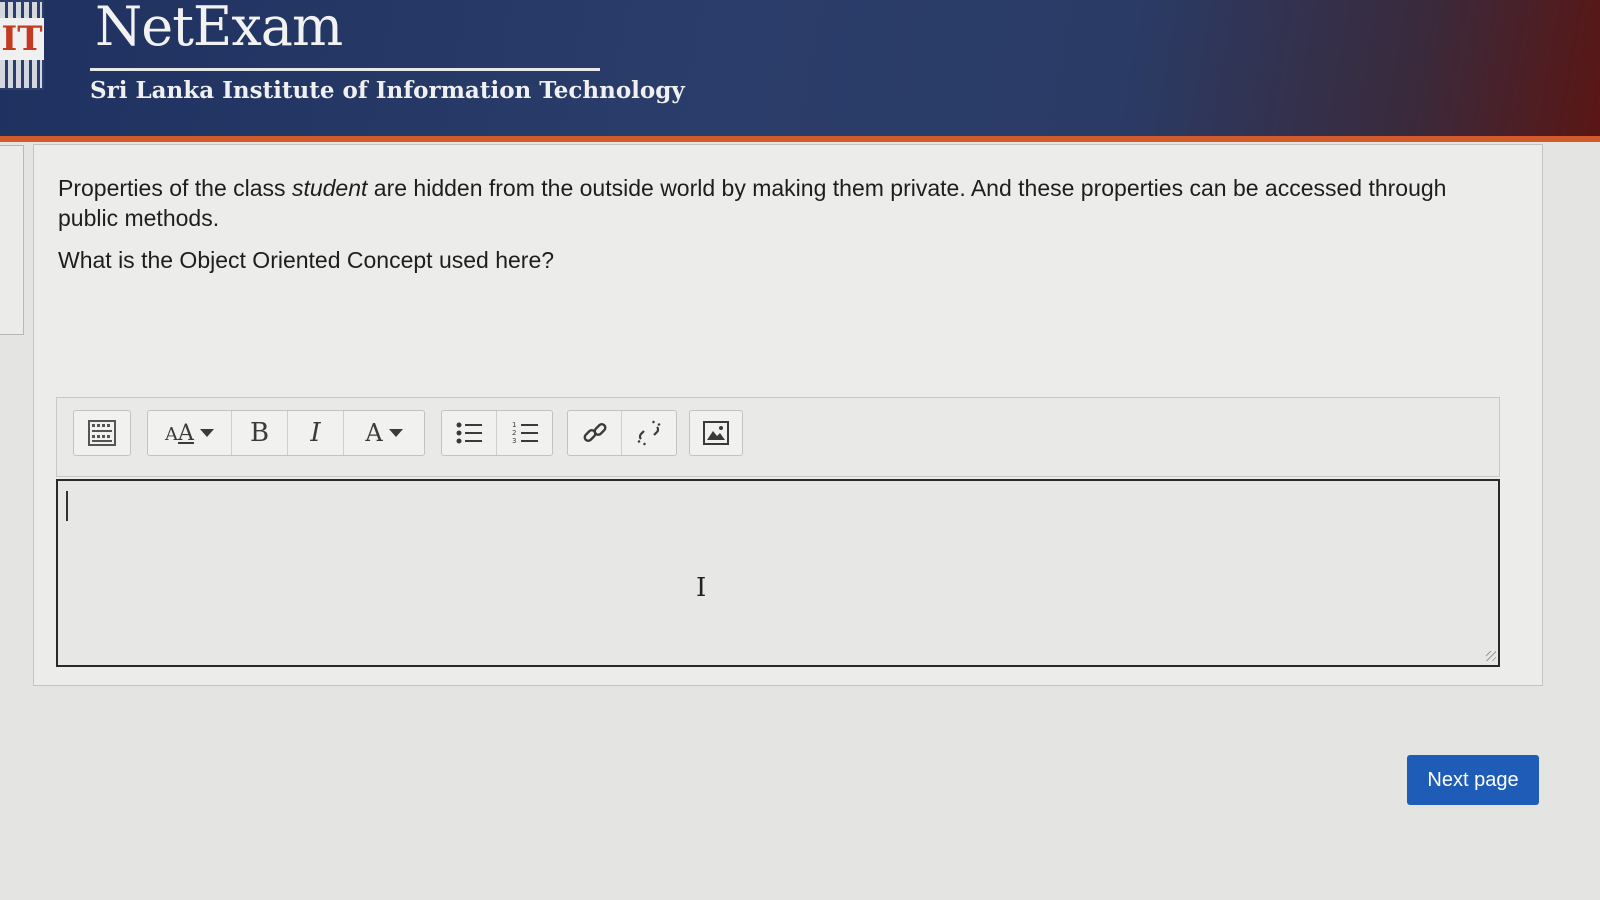 Image resolution: width=1600 pixels, height=900 pixels. I want to click on bulleted-list-button, so click(469, 433).